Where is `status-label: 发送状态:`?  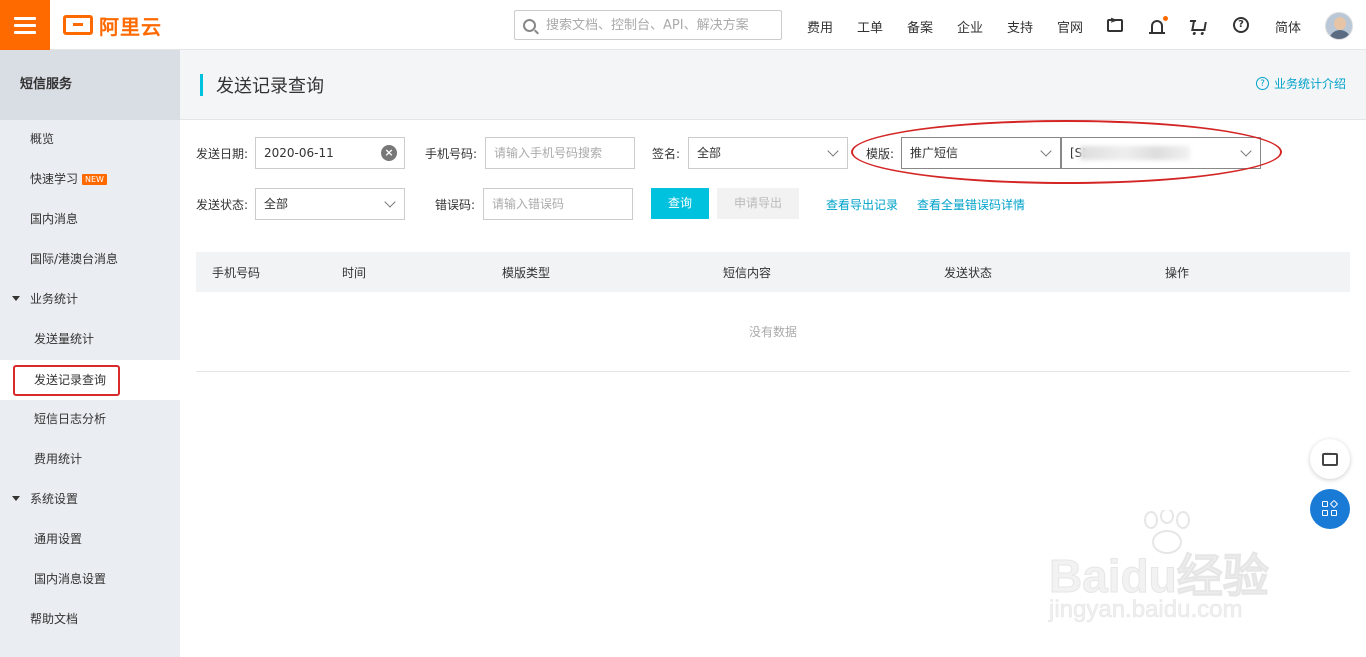
status-label: 发送状态: is located at coordinates (222, 205).